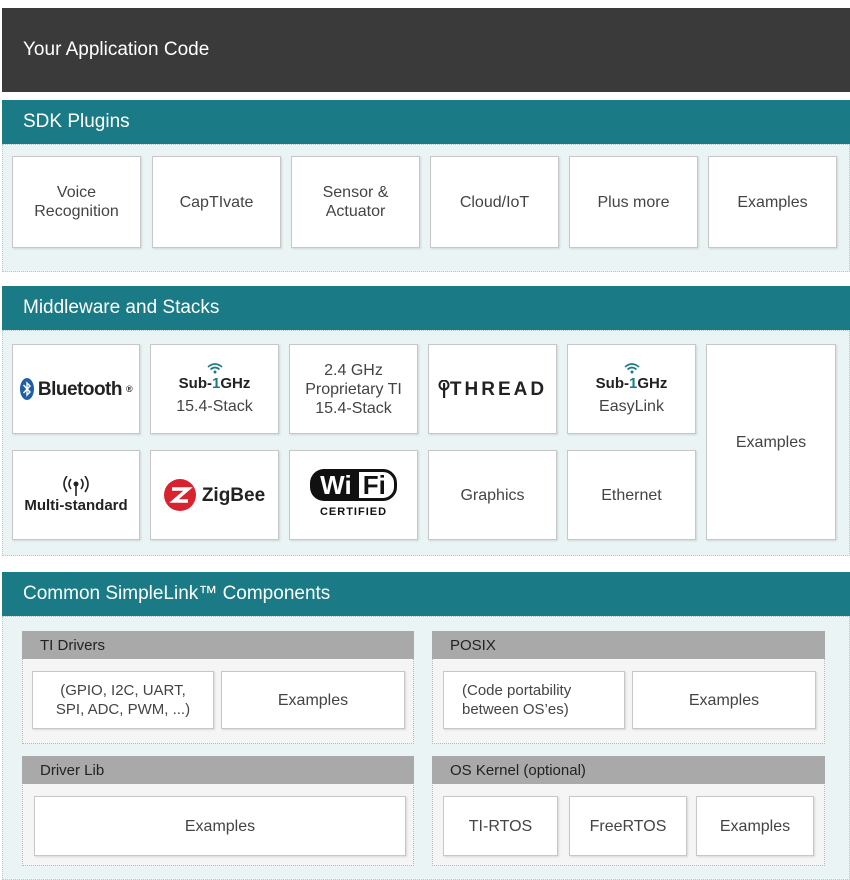 The image size is (850, 880). What do you see at coordinates (214, 406) in the screenshot?
I see `sub1ghz-caption: 15.4-Stack` at bounding box center [214, 406].